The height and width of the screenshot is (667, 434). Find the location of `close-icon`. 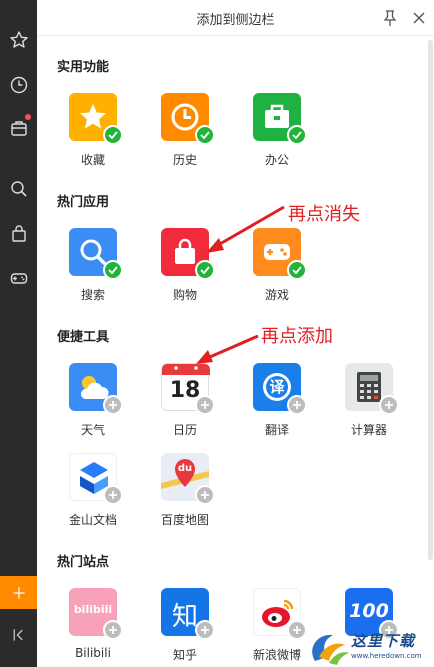

close-icon is located at coordinates (419, 18).